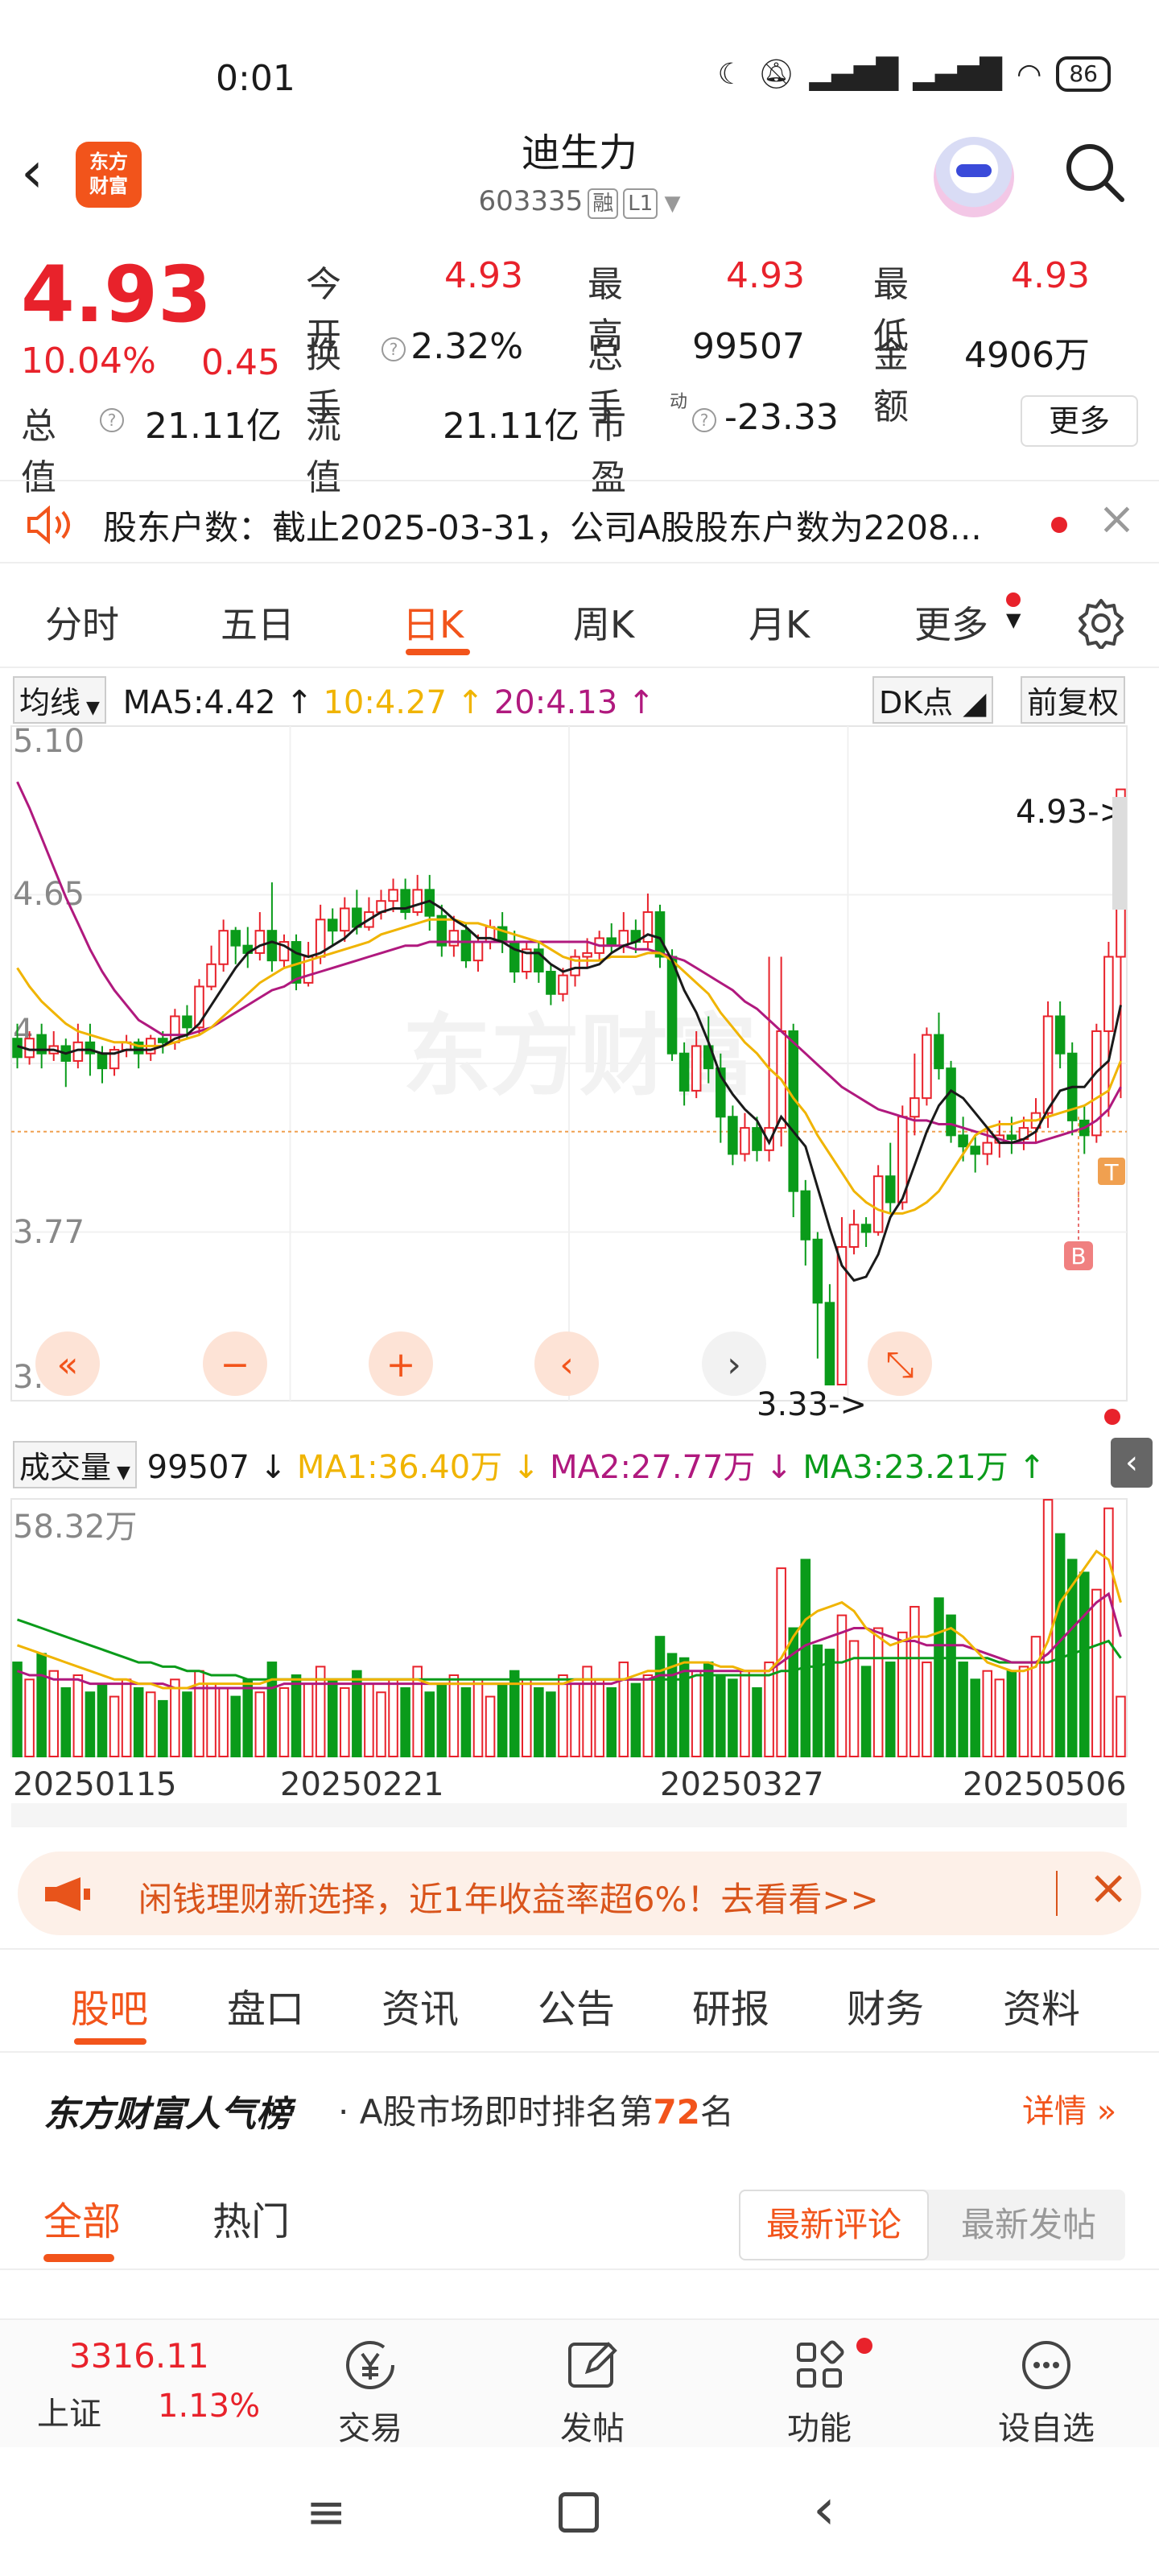 This screenshot has width=1159, height=2576. I want to click on rank-detail-link: 详情 », so click(1069, 2108).